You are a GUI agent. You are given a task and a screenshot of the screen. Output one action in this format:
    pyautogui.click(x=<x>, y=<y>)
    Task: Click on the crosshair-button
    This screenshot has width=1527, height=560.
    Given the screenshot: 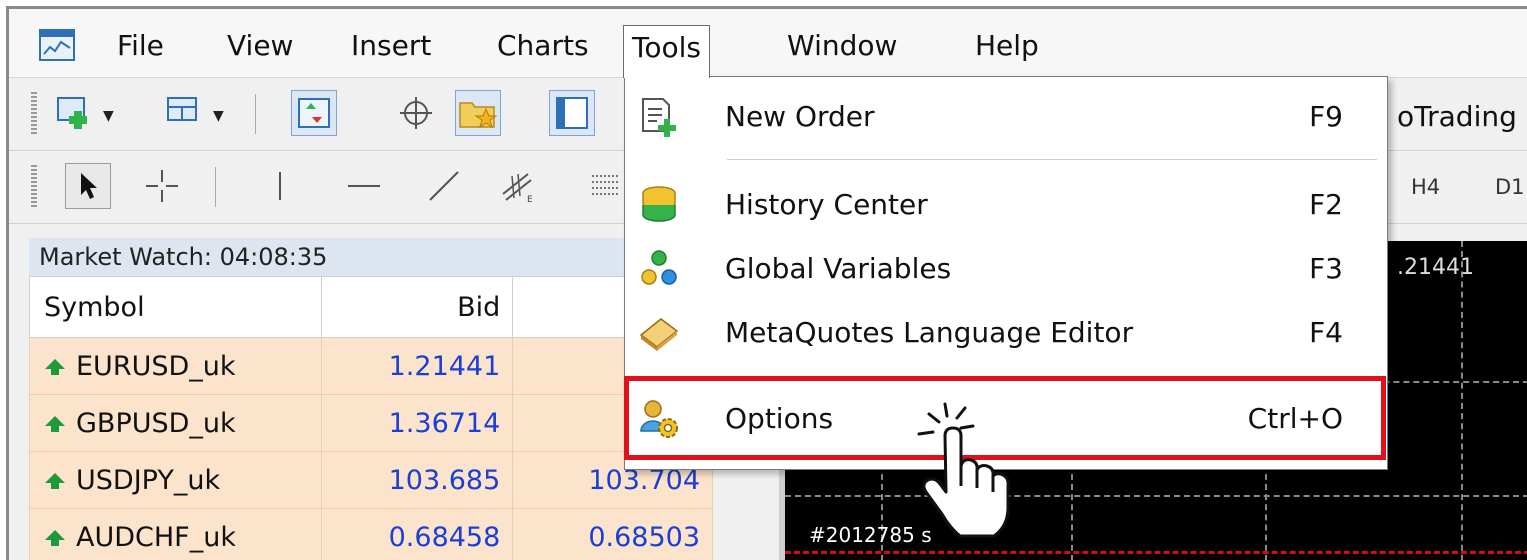 What is the action you would take?
    pyautogui.click(x=162, y=186)
    